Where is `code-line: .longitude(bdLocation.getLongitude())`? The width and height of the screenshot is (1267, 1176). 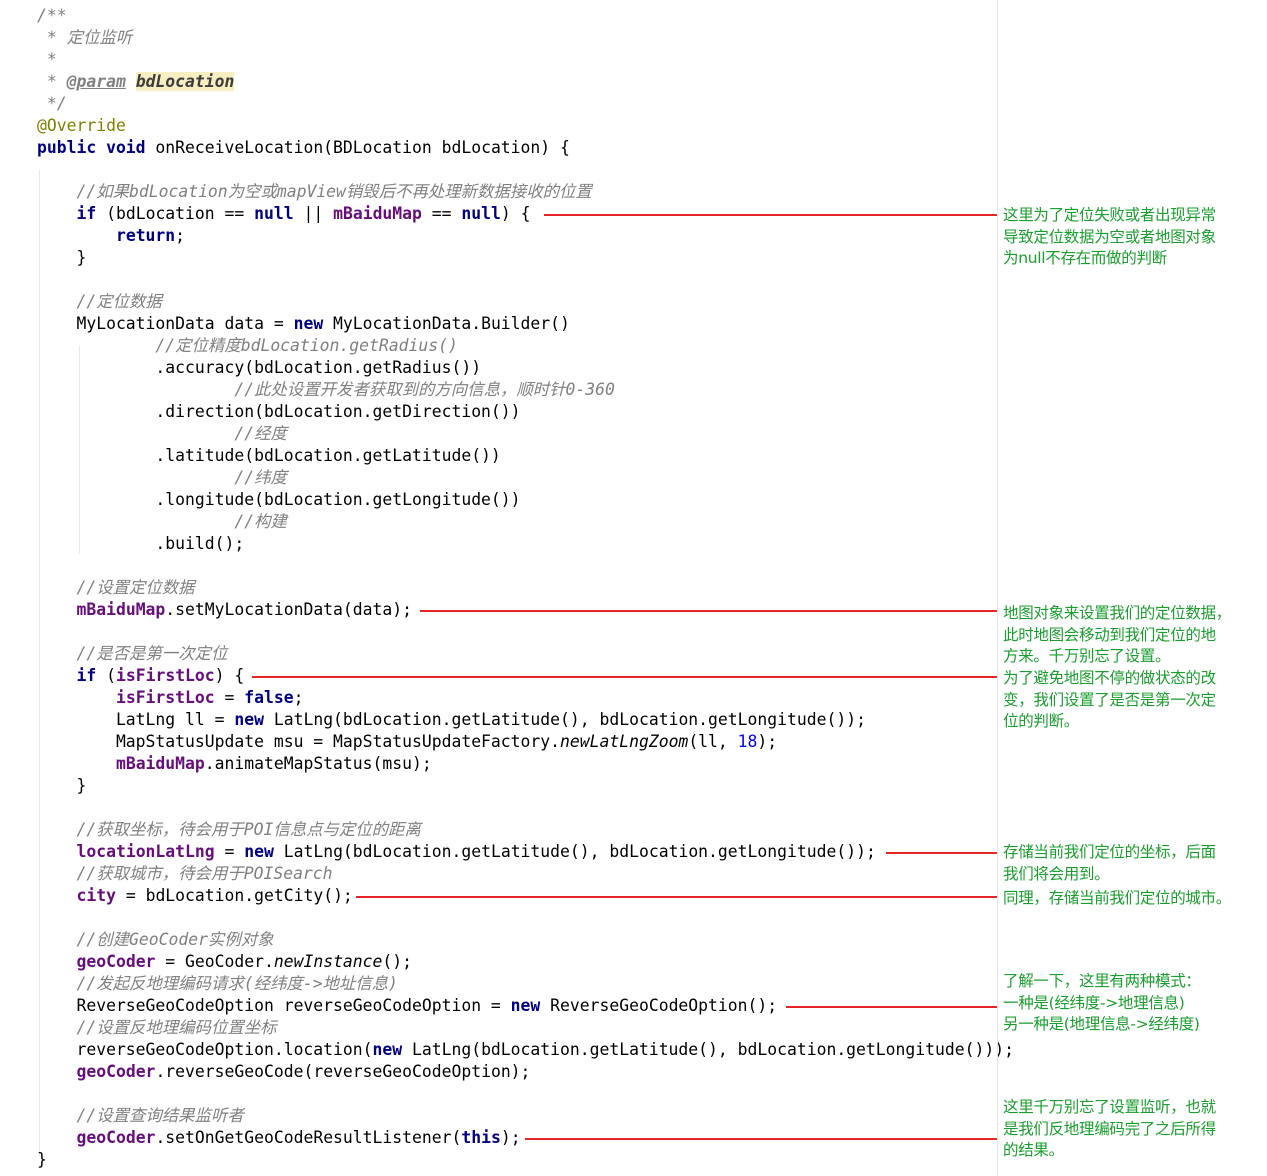
code-line: .longitude(bdLocation.getLongitude()) is located at coordinates (279, 500).